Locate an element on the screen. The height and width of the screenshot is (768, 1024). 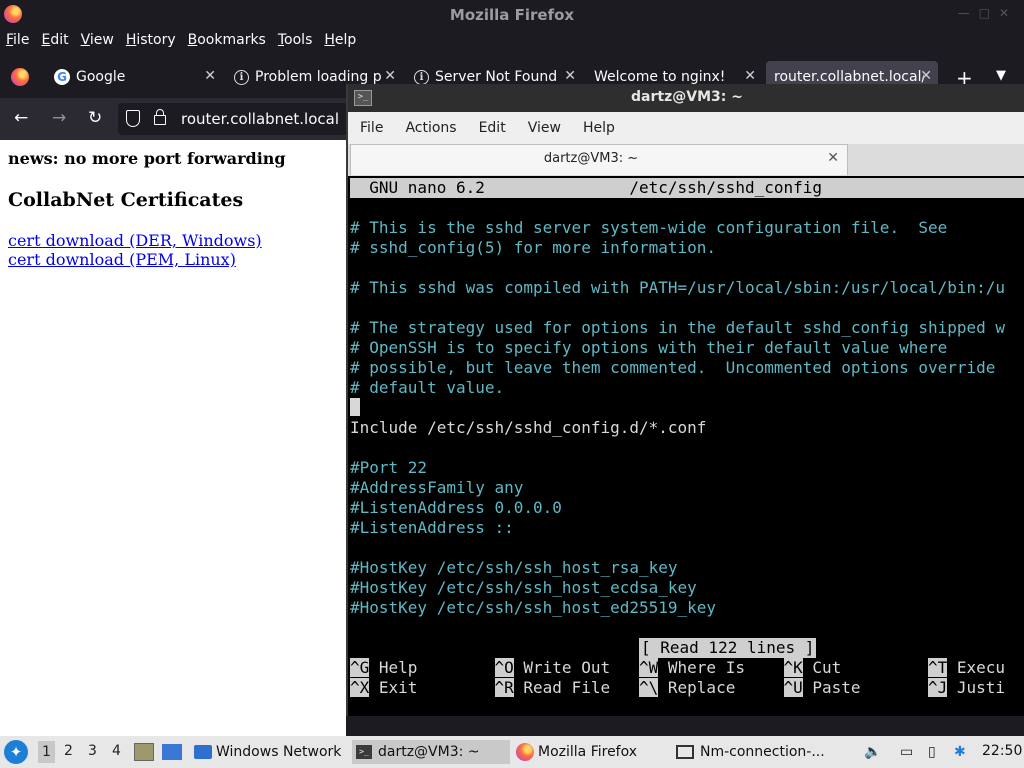
maximize-icon: □ is located at coordinates (989, 13).